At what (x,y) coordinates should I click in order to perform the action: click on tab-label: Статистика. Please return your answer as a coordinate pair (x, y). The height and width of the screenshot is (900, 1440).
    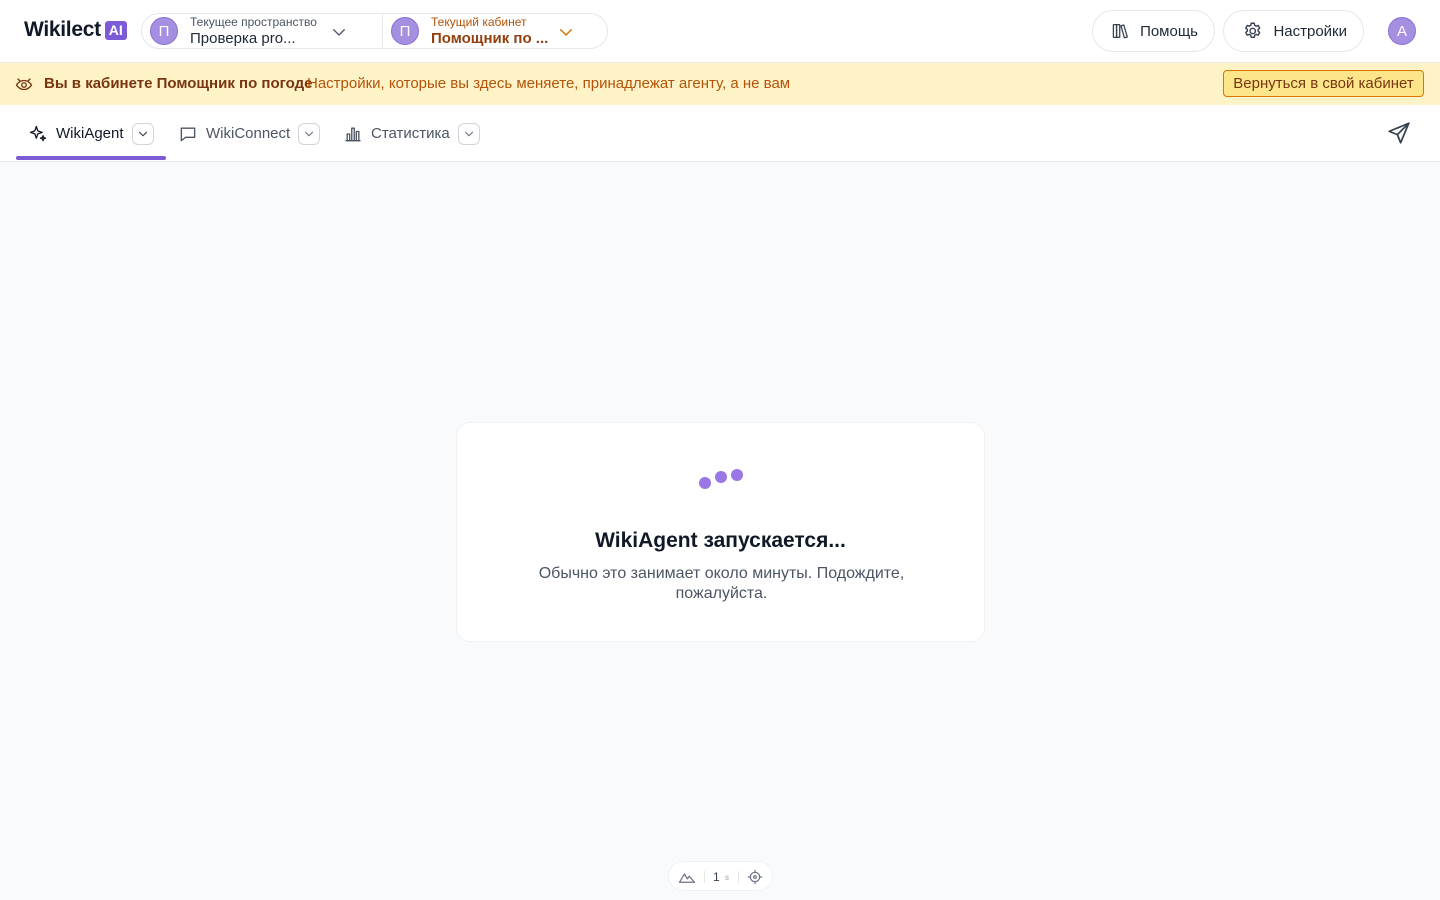
    Looking at the image, I should click on (410, 133).